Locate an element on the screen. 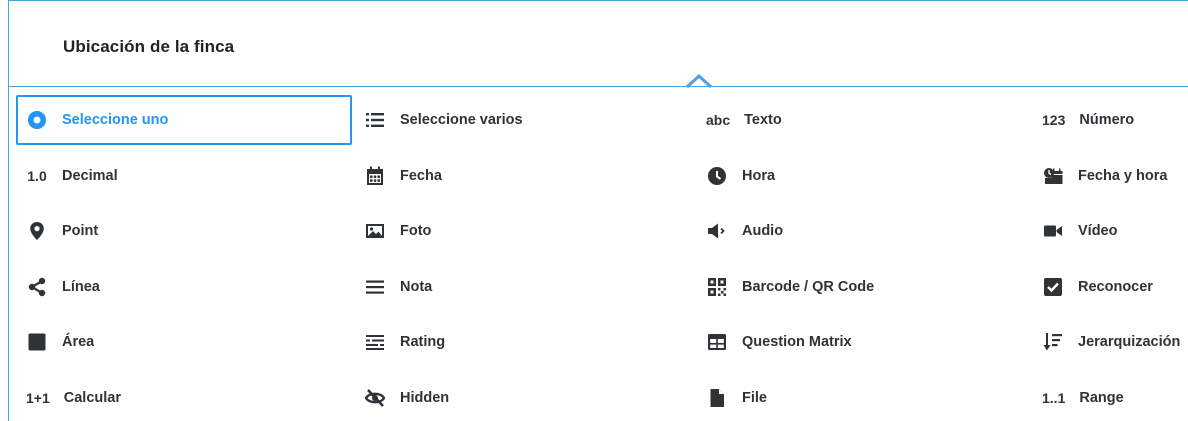  checkbox-icon is located at coordinates (1053, 287).